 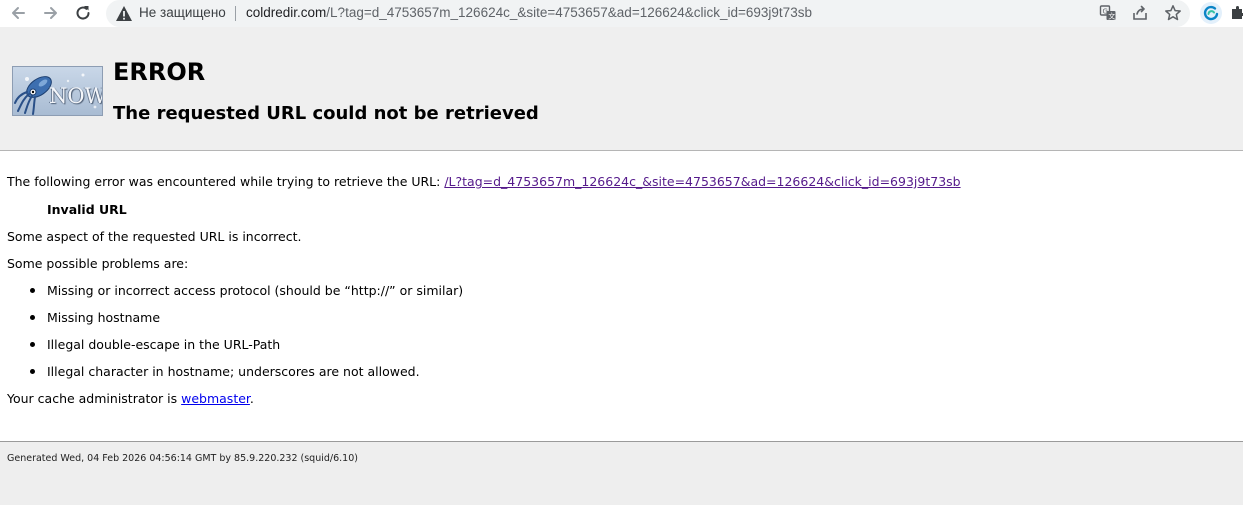 I want to click on edge-extension-icon, so click(x=1211, y=13).